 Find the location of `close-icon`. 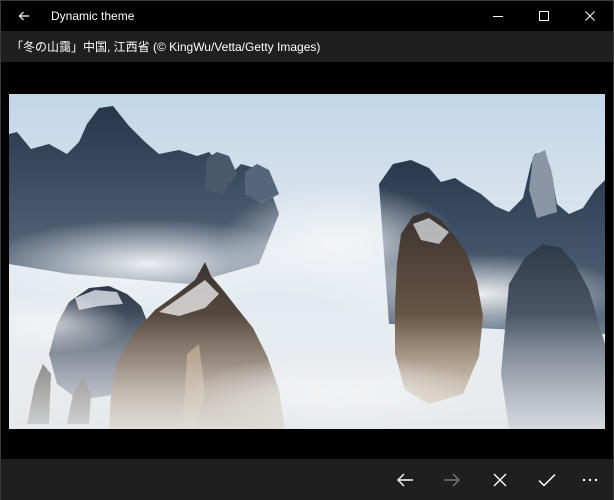

close-icon is located at coordinates (590, 16).